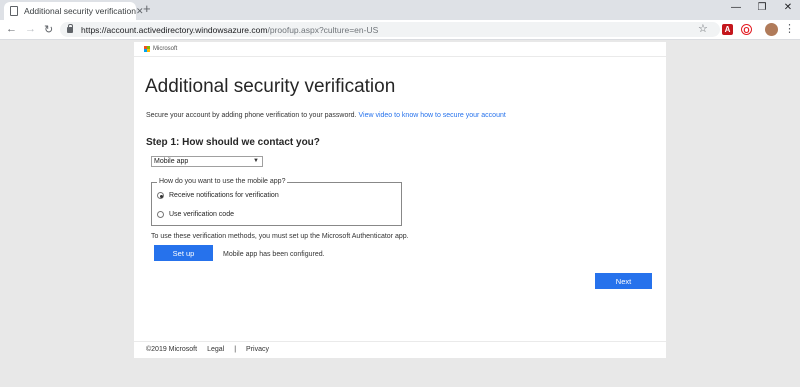 This screenshot has height=387, width=800. I want to click on browser-tab: Additional security verification ✕, so click(74, 11).